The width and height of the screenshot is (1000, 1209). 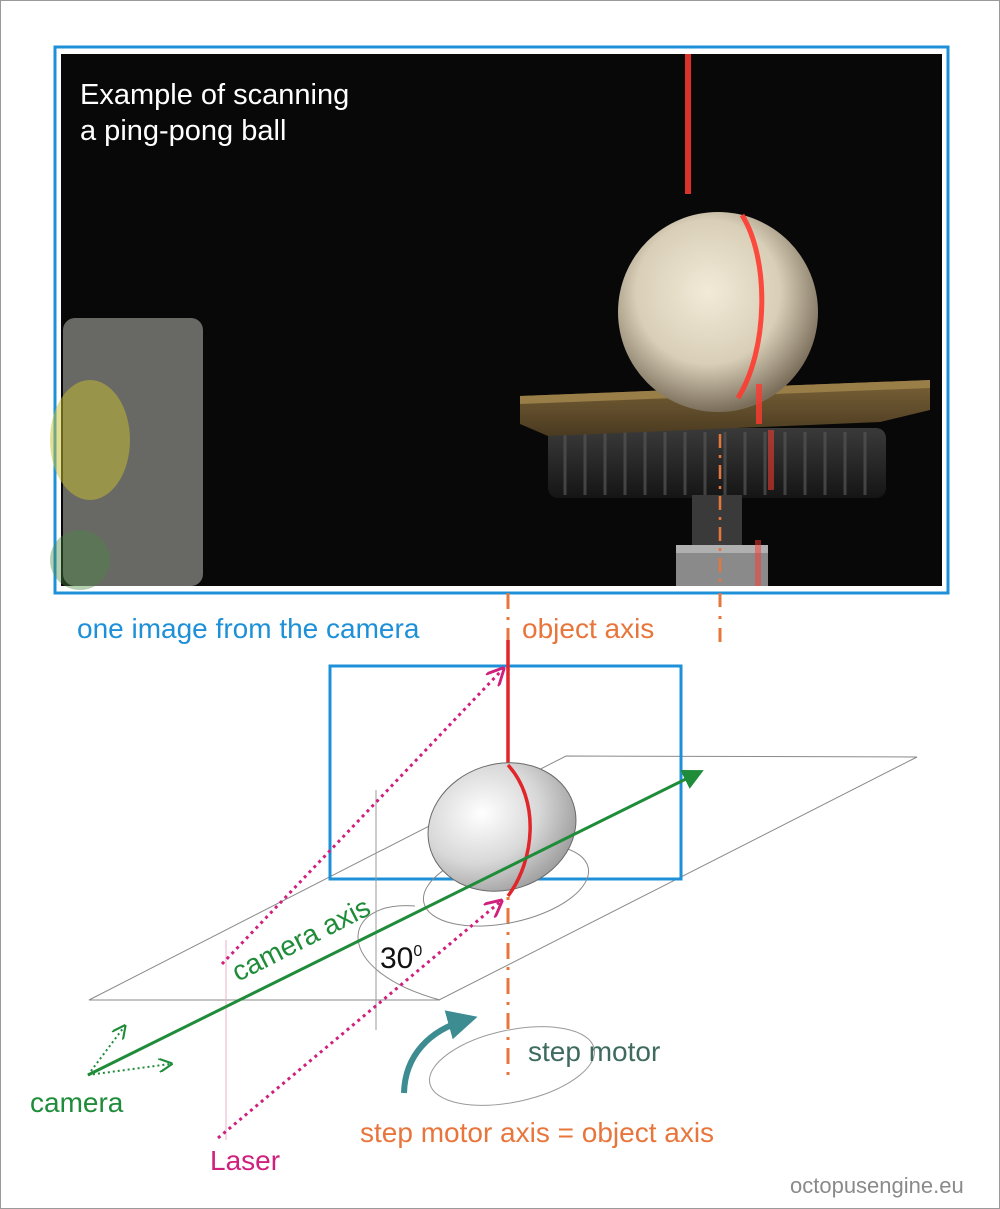 I want to click on angle-label: 300, so click(x=401, y=958).